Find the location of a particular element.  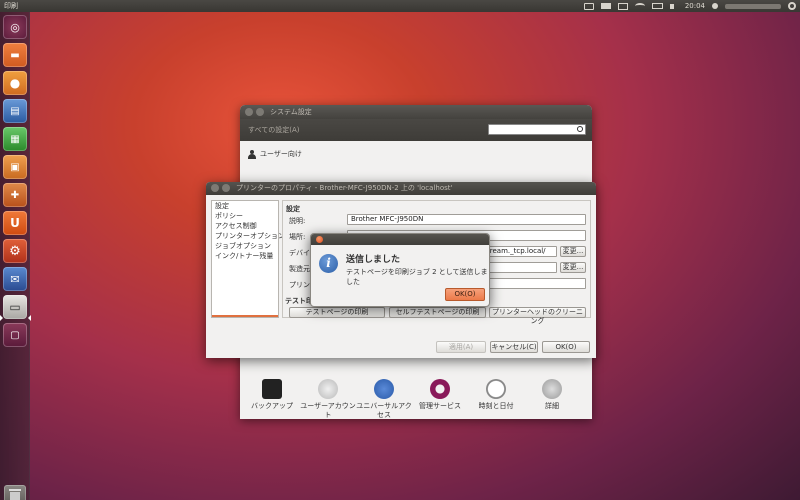

launcher: ◎ ▬ ● ▤ ▦ ▣ ✚ U ⚙ ✉ ▭ ▢ is located at coordinates (15, 256).